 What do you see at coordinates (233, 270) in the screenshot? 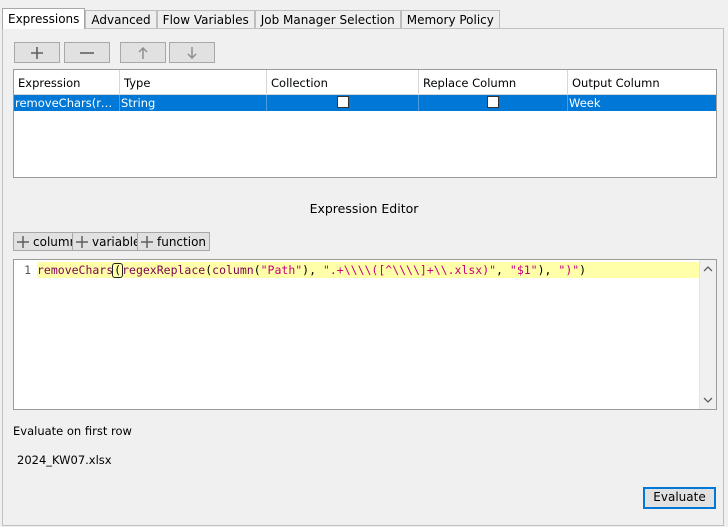
I see `code-token: column` at bounding box center [233, 270].